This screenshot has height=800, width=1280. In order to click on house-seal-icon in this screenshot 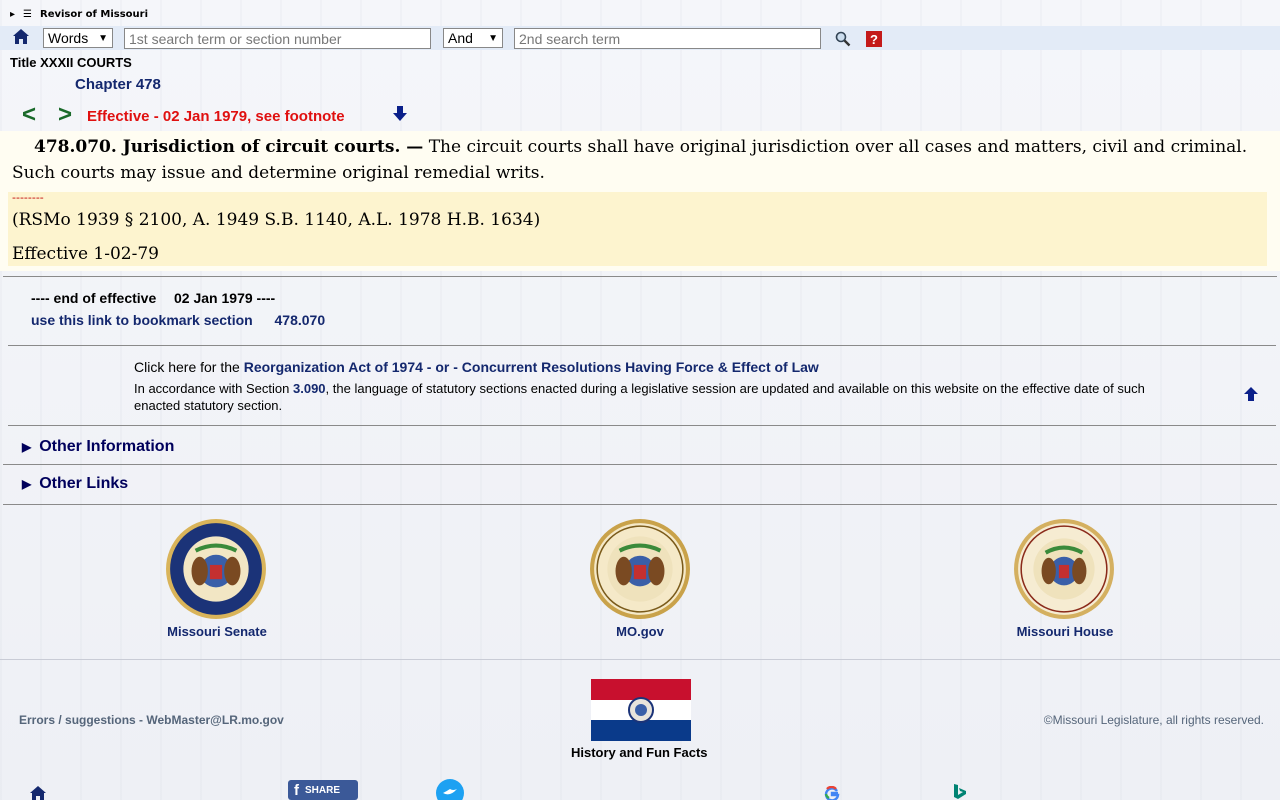, I will do `click(1064, 569)`.